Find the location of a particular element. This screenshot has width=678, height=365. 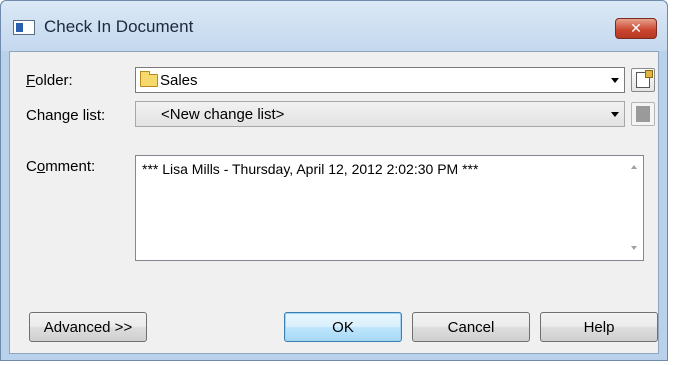

title-bar: Check In Document ✕ is located at coordinates (334, 26).